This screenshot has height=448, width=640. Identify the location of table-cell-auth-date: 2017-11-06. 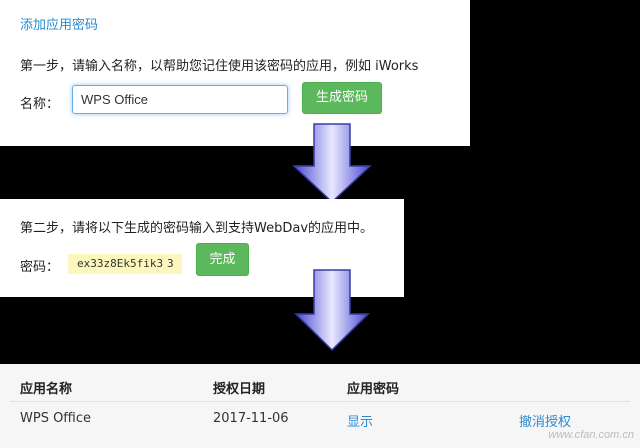
(251, 418).